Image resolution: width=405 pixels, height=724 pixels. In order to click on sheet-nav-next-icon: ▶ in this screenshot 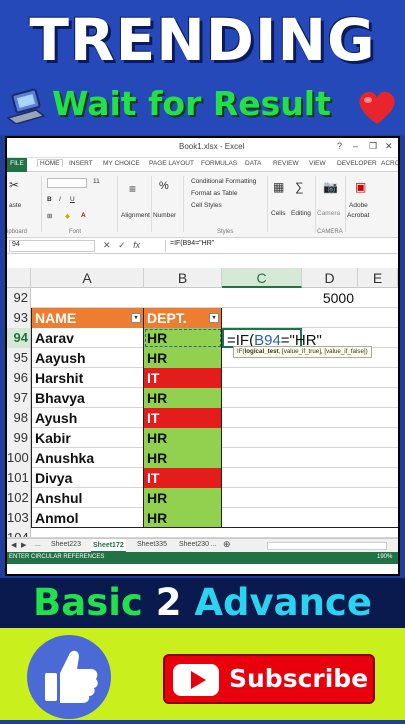, I will do `click(23, 545)`.